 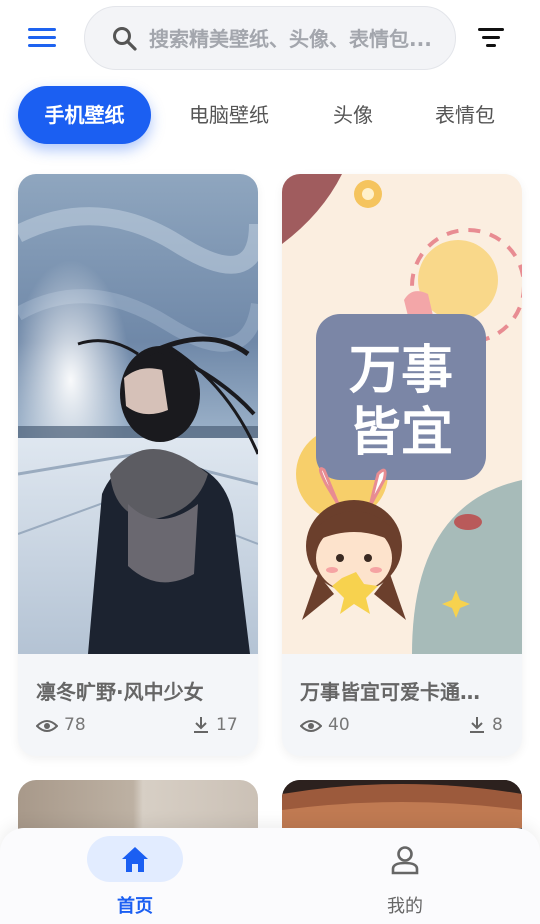 What do you see at coordinates (405, 906) in the screenshot?
I see `nav-profile-label: 我的` at bounding box center [405, 906].